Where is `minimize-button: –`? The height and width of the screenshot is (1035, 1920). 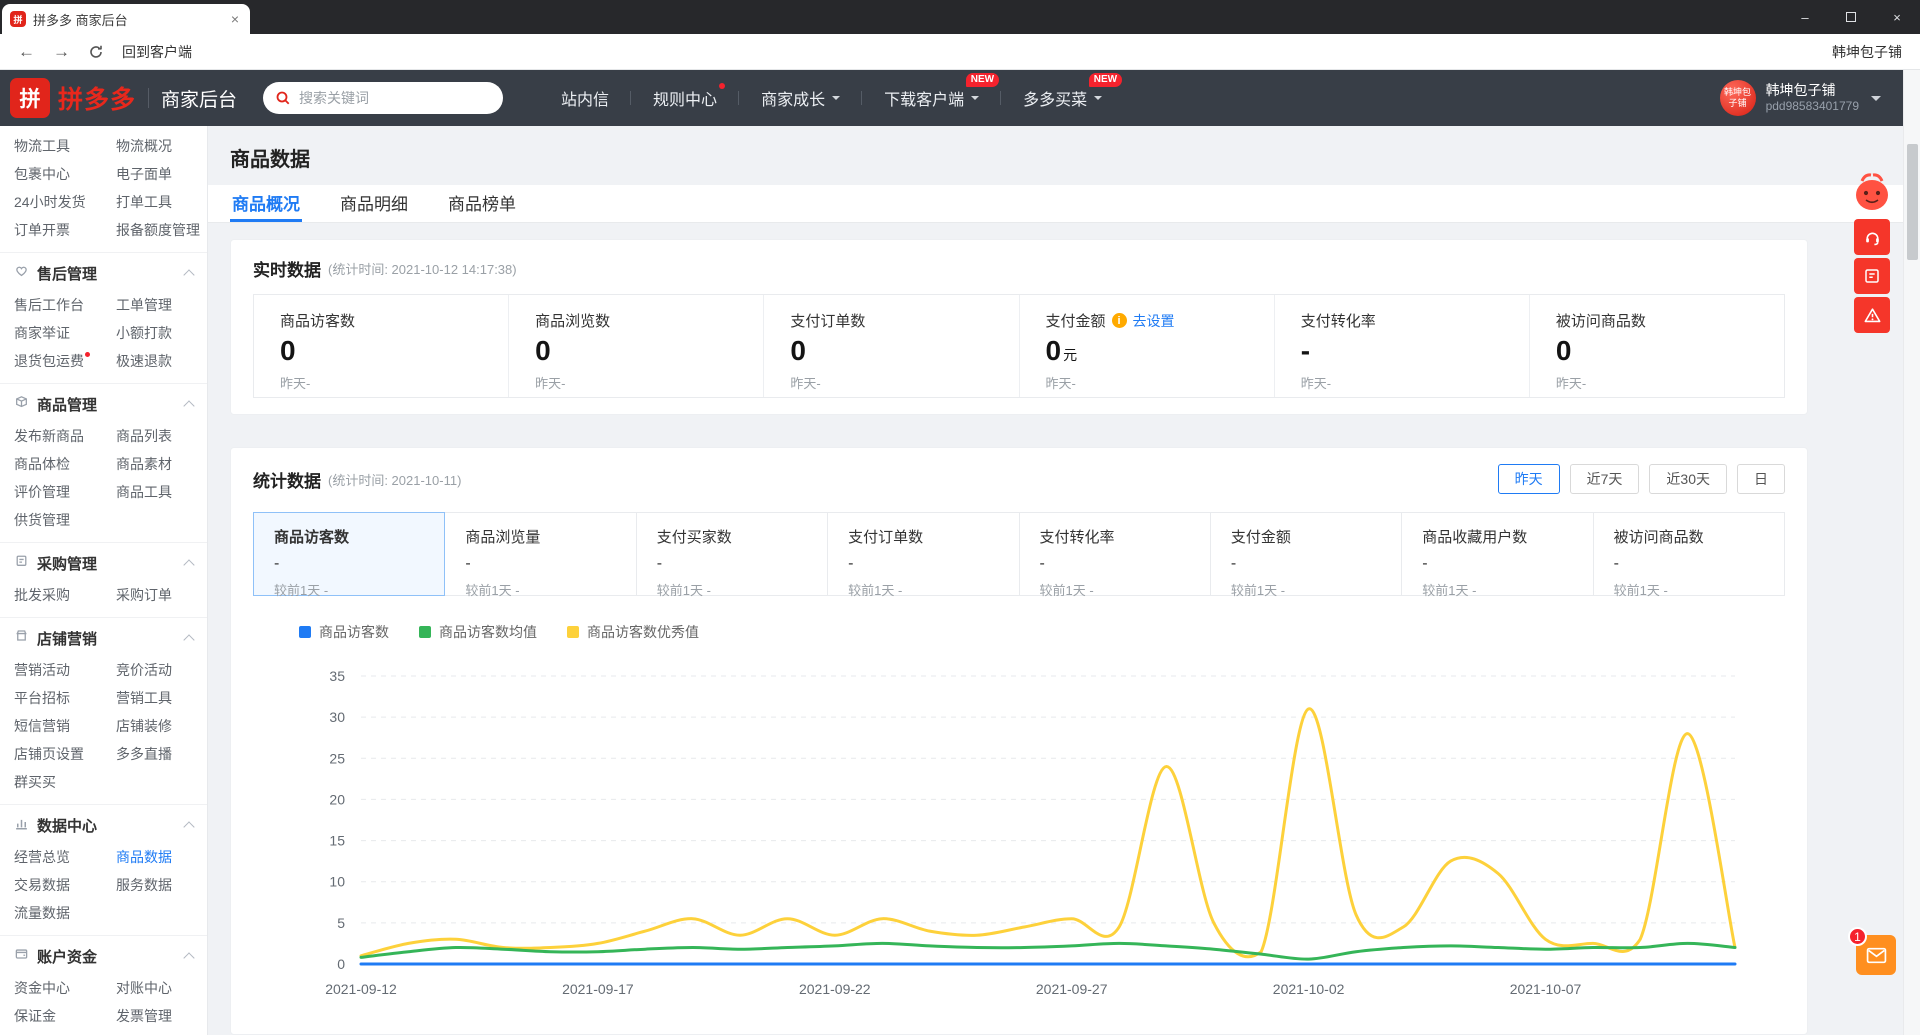
minimize-button: – is located at coordinates (1805, 17).